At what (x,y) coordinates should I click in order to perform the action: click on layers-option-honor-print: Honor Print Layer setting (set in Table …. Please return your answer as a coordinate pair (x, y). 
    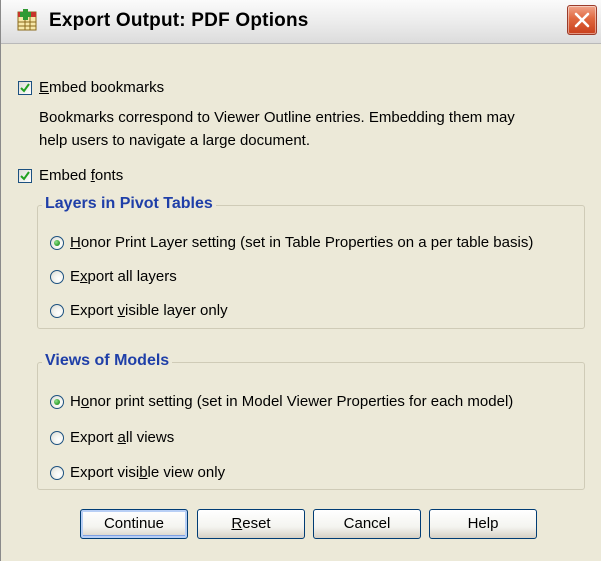
    Looking at the image, I should click on (291, 242).